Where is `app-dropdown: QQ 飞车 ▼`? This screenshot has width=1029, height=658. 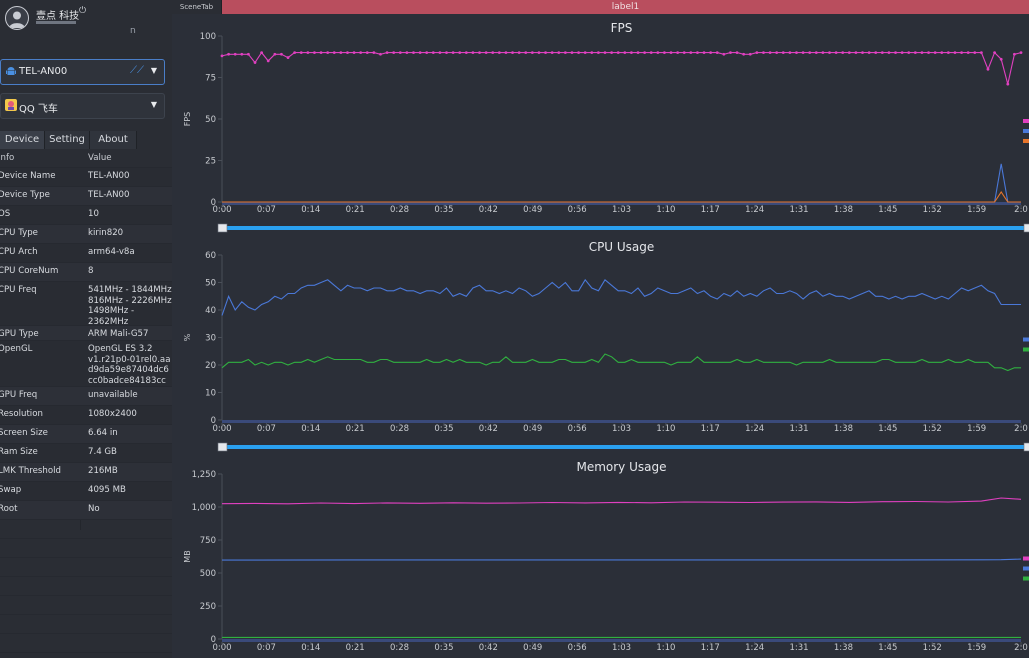 app-dropdown: QQ 飞车 ▼ is located at coordinates (82, 106).